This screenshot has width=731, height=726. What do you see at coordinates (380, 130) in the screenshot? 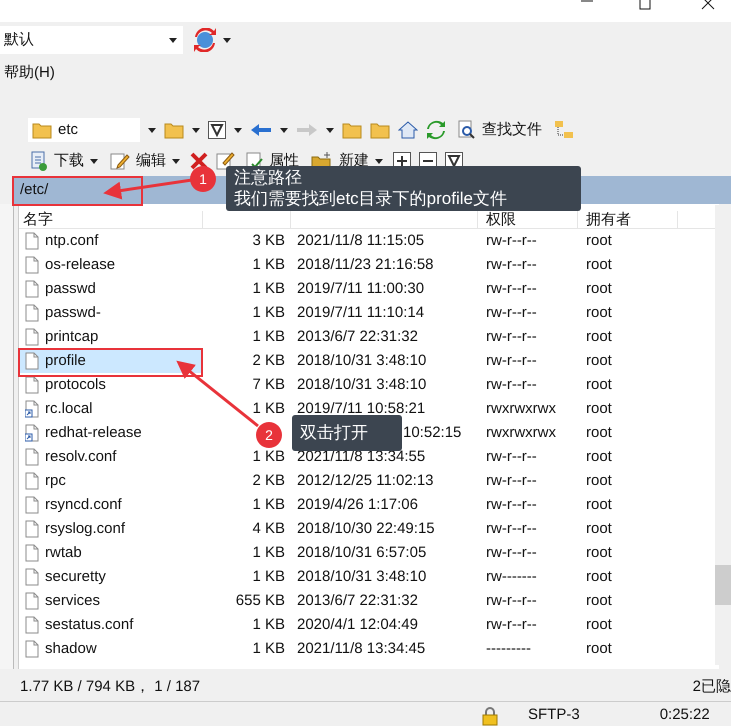
I see `root-folder-icon` at bounding box center [380, 130].